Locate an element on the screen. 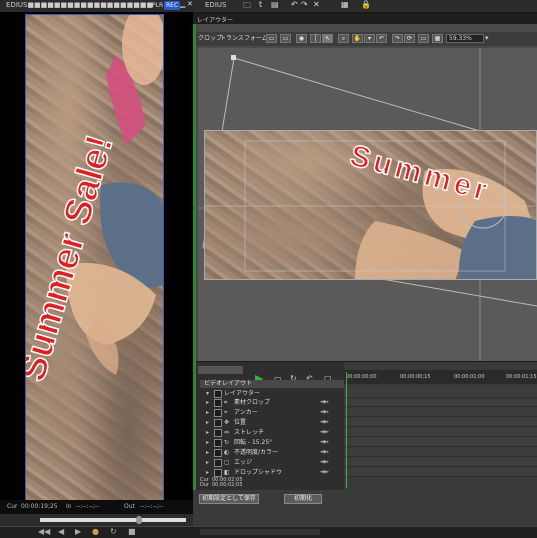 The height and width of the screenshot is (538, 537). hand-icon: ✋ is located at coordinates (357, 38).